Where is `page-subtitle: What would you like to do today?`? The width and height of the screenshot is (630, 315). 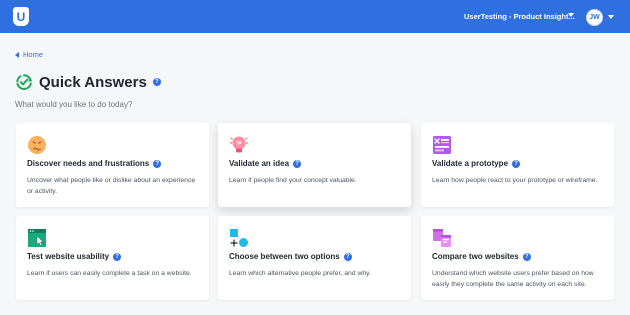 page-subtitle: What would you like to do today? is located at coordinates (74, 104).